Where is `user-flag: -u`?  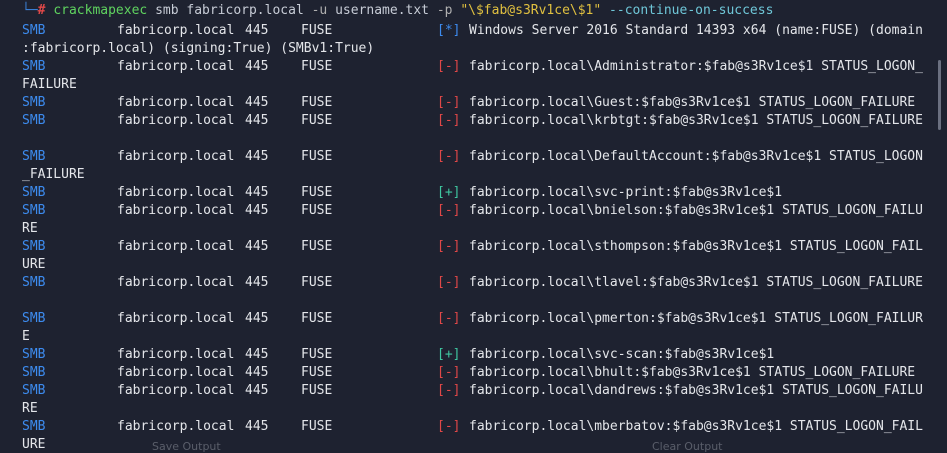
user-flag: -u is located at coordinates (319, 10).